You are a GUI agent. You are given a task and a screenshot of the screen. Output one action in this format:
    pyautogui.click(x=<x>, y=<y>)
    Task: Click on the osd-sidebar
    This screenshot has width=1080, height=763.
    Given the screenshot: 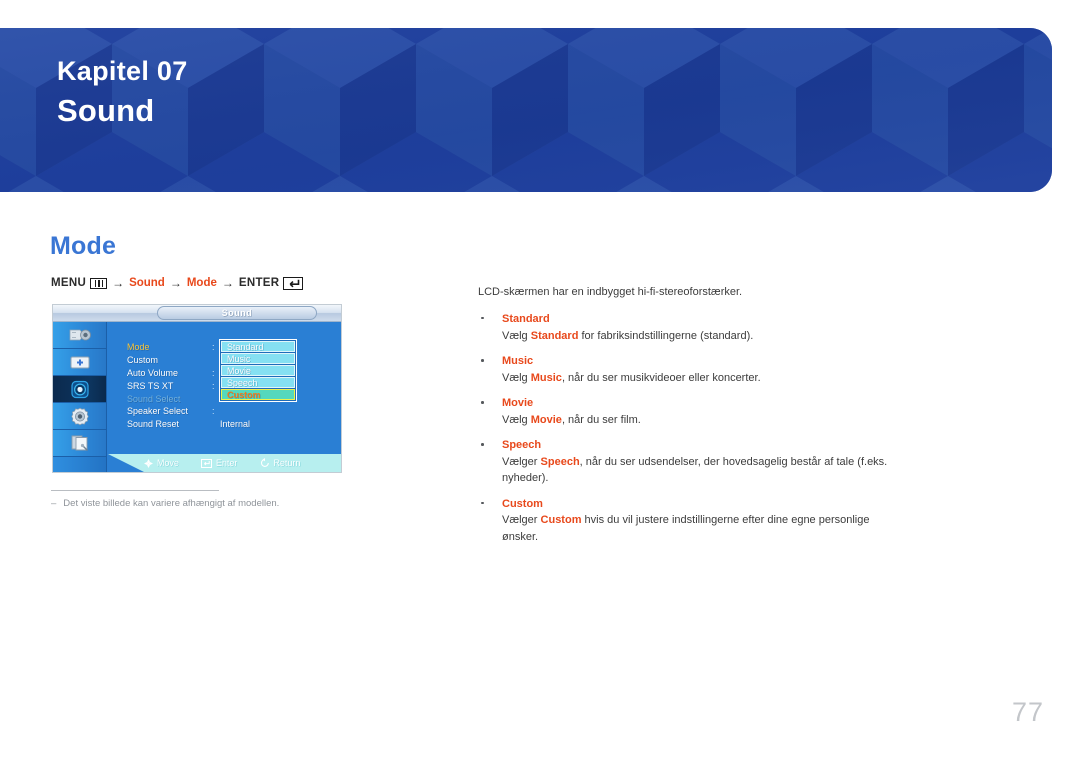 What is the action you would take?
    pyautogui.click(x=80, y=397)
    